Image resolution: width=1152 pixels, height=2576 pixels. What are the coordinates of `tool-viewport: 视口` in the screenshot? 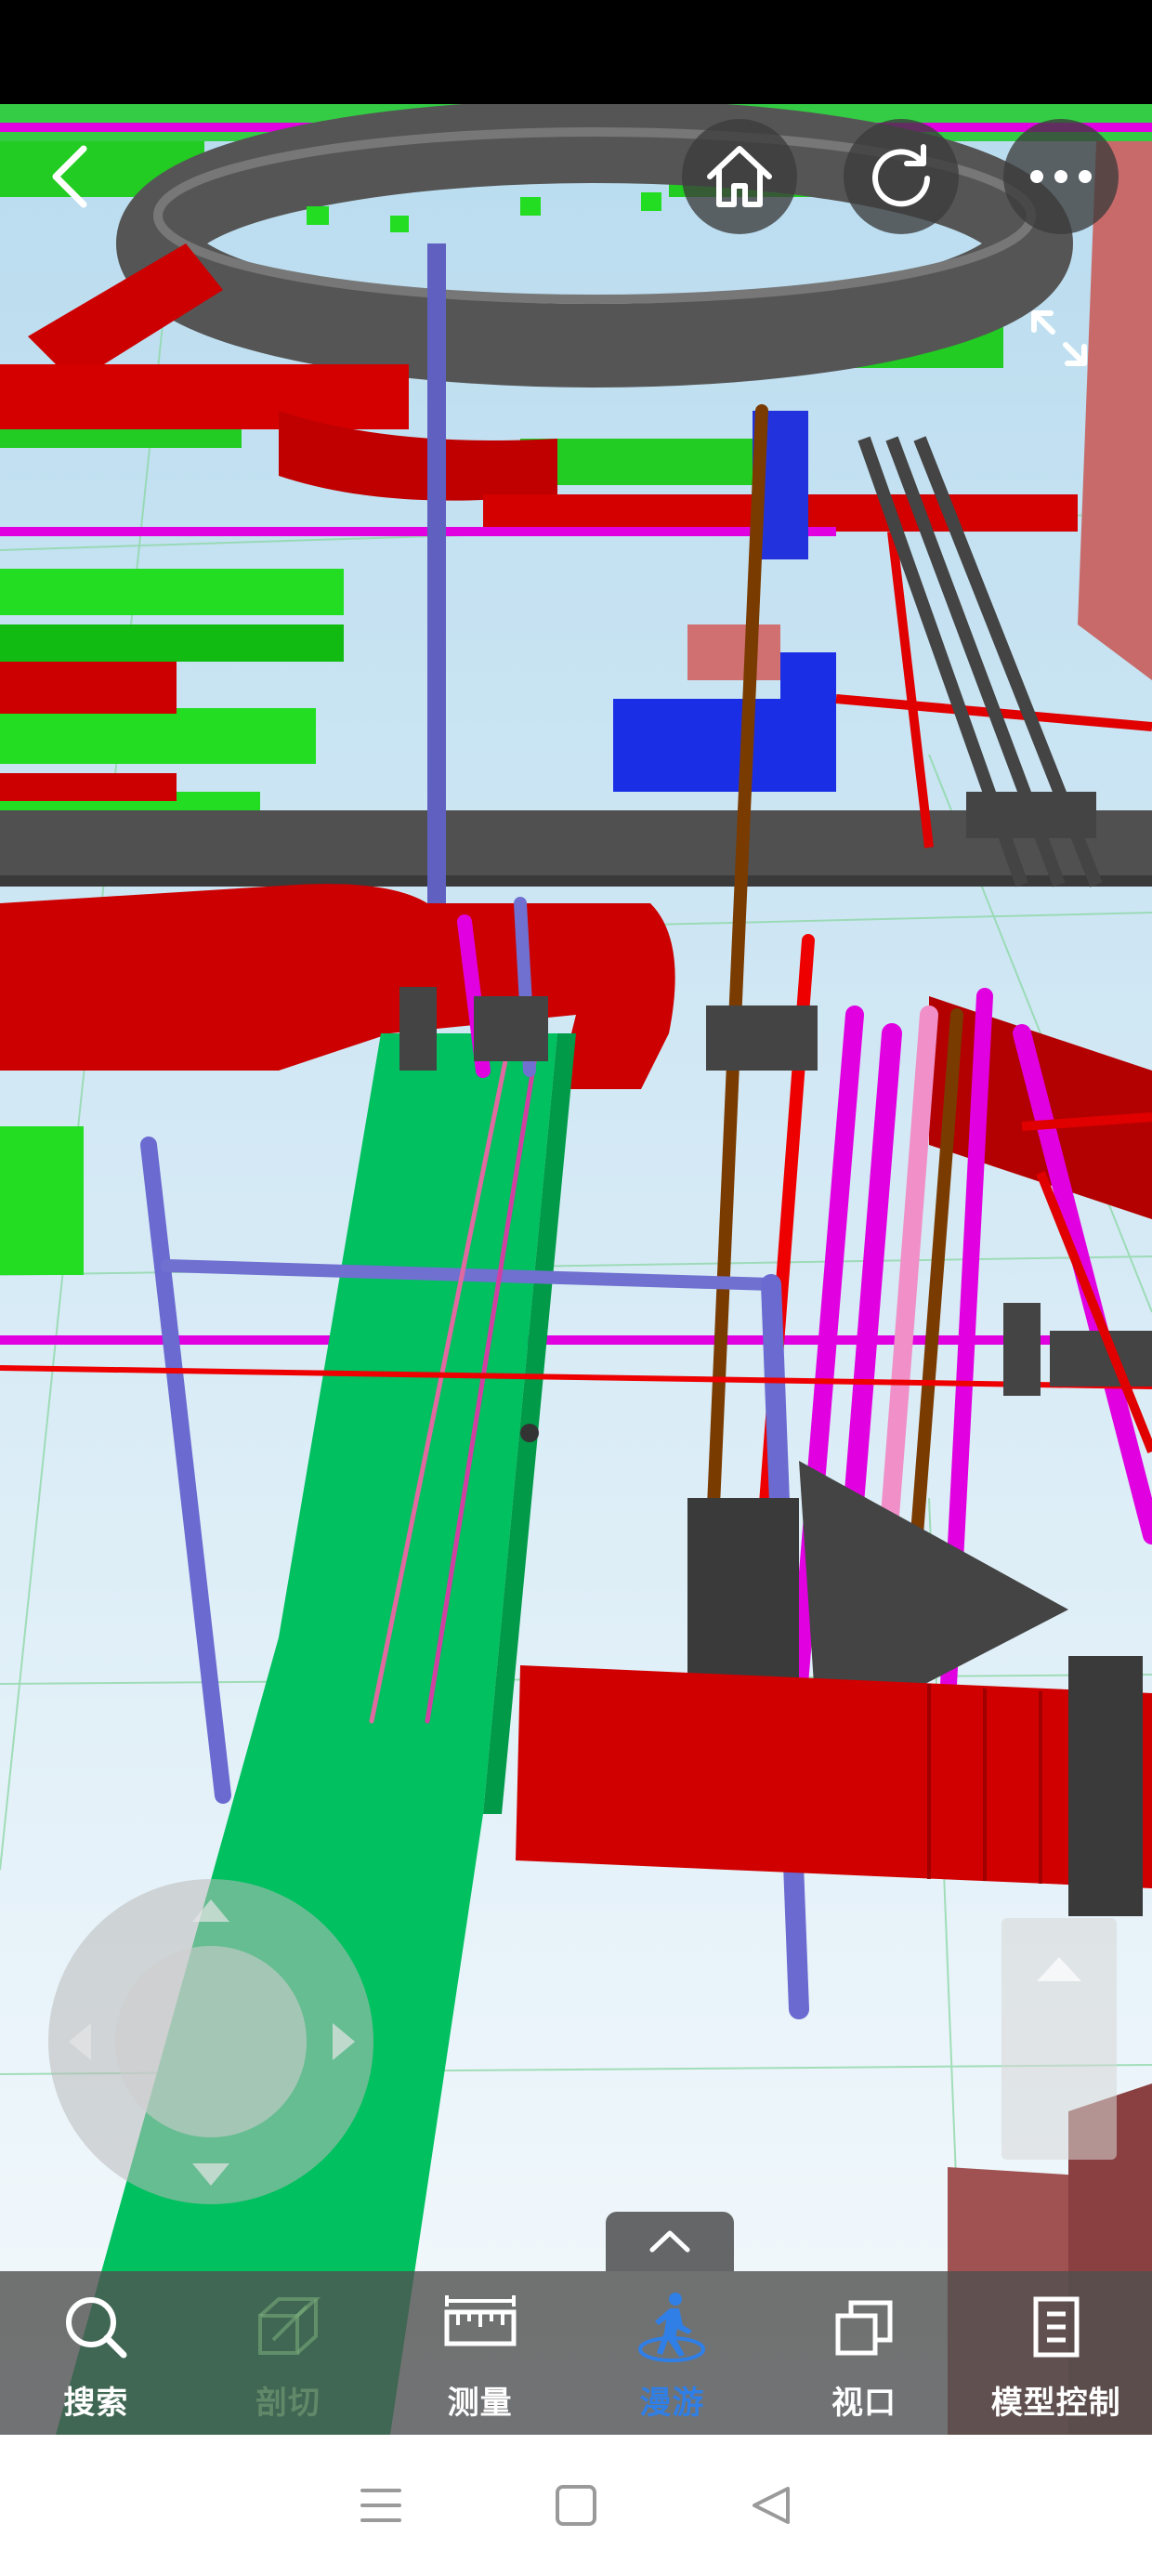 It's located at (864, 2353).